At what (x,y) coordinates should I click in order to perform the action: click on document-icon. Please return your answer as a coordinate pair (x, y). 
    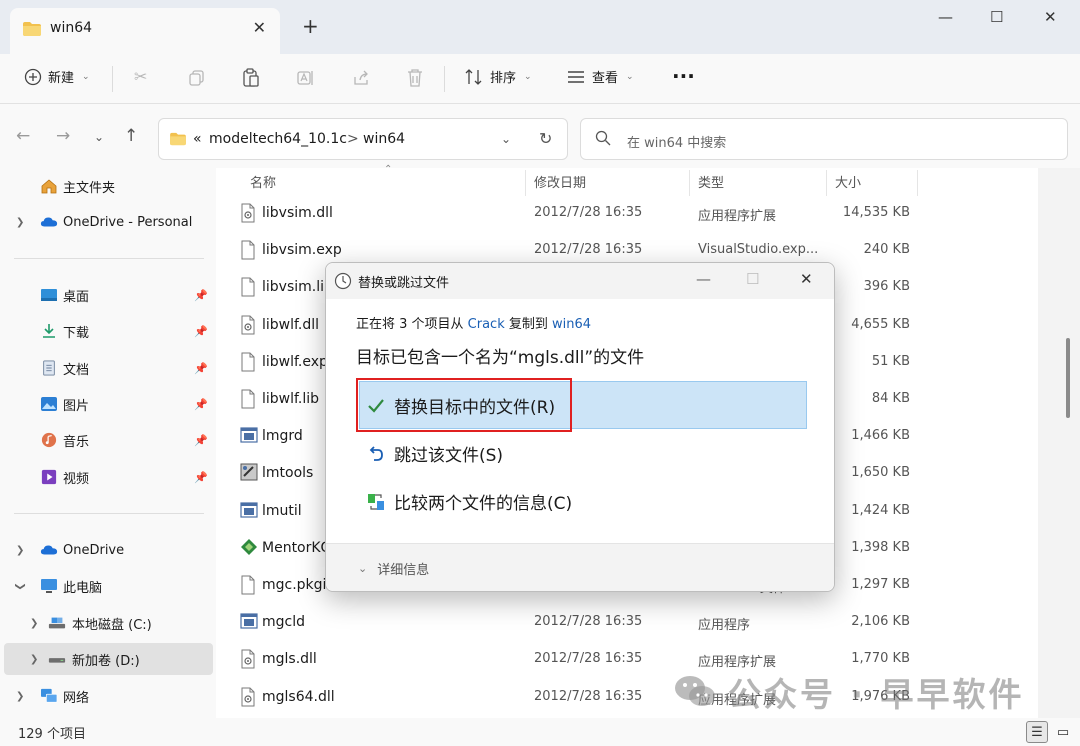
    Looking at the image, I should click on (49, 368).